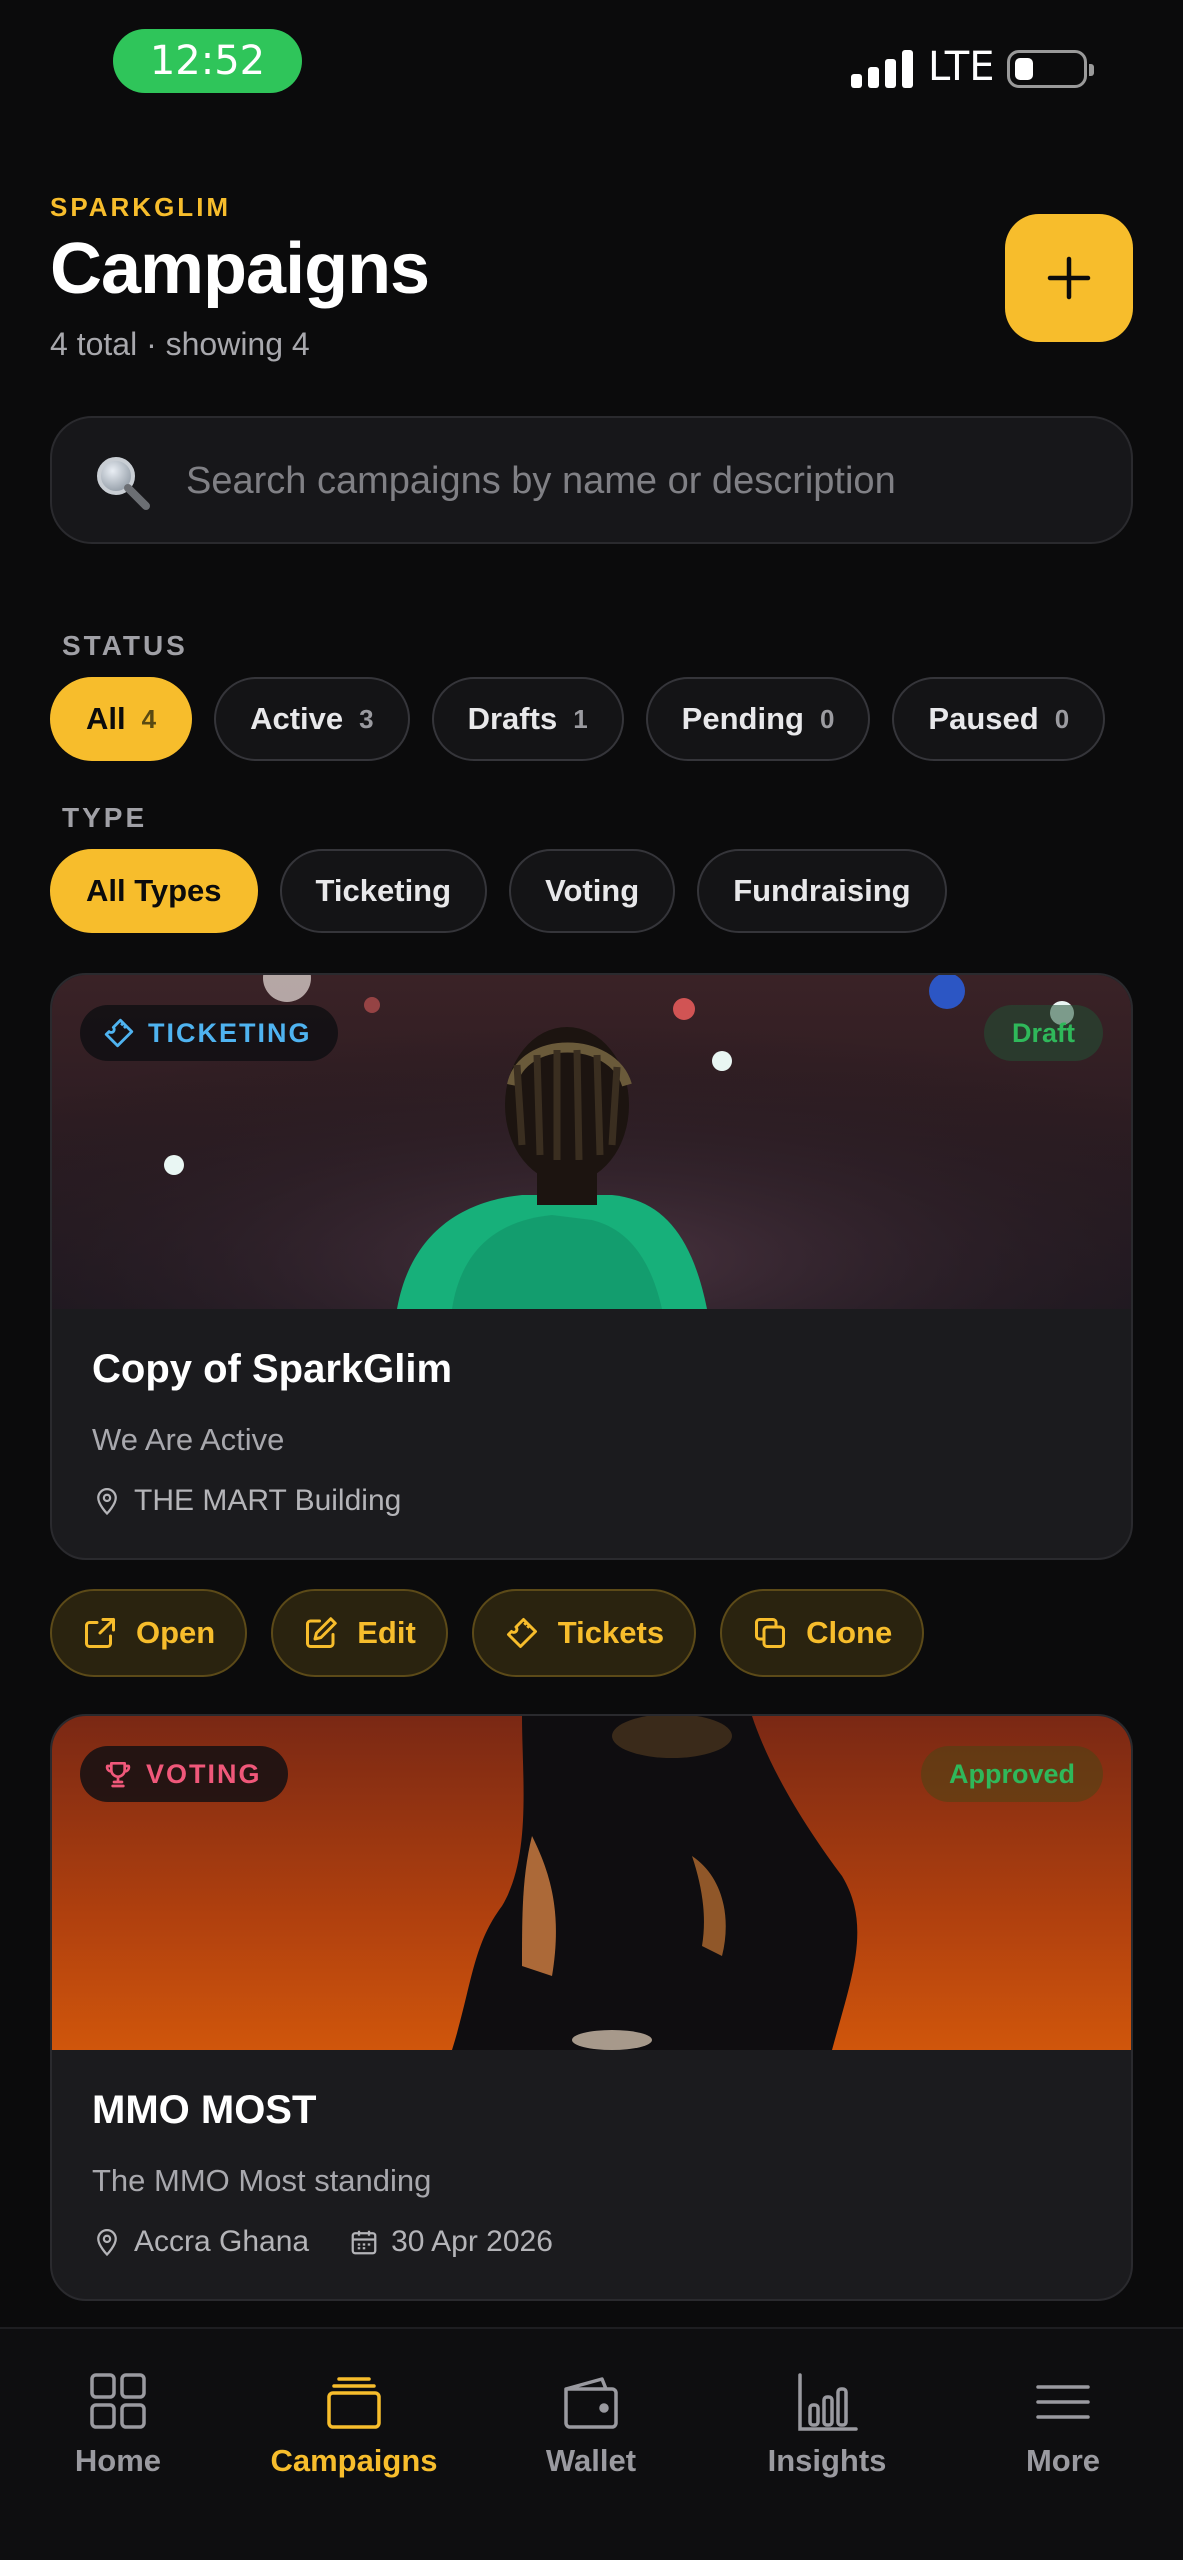 The height and width of the screenshot is (2560, 1183). I want to click on status-chip-pending: Pending 0, so click(758, 719).